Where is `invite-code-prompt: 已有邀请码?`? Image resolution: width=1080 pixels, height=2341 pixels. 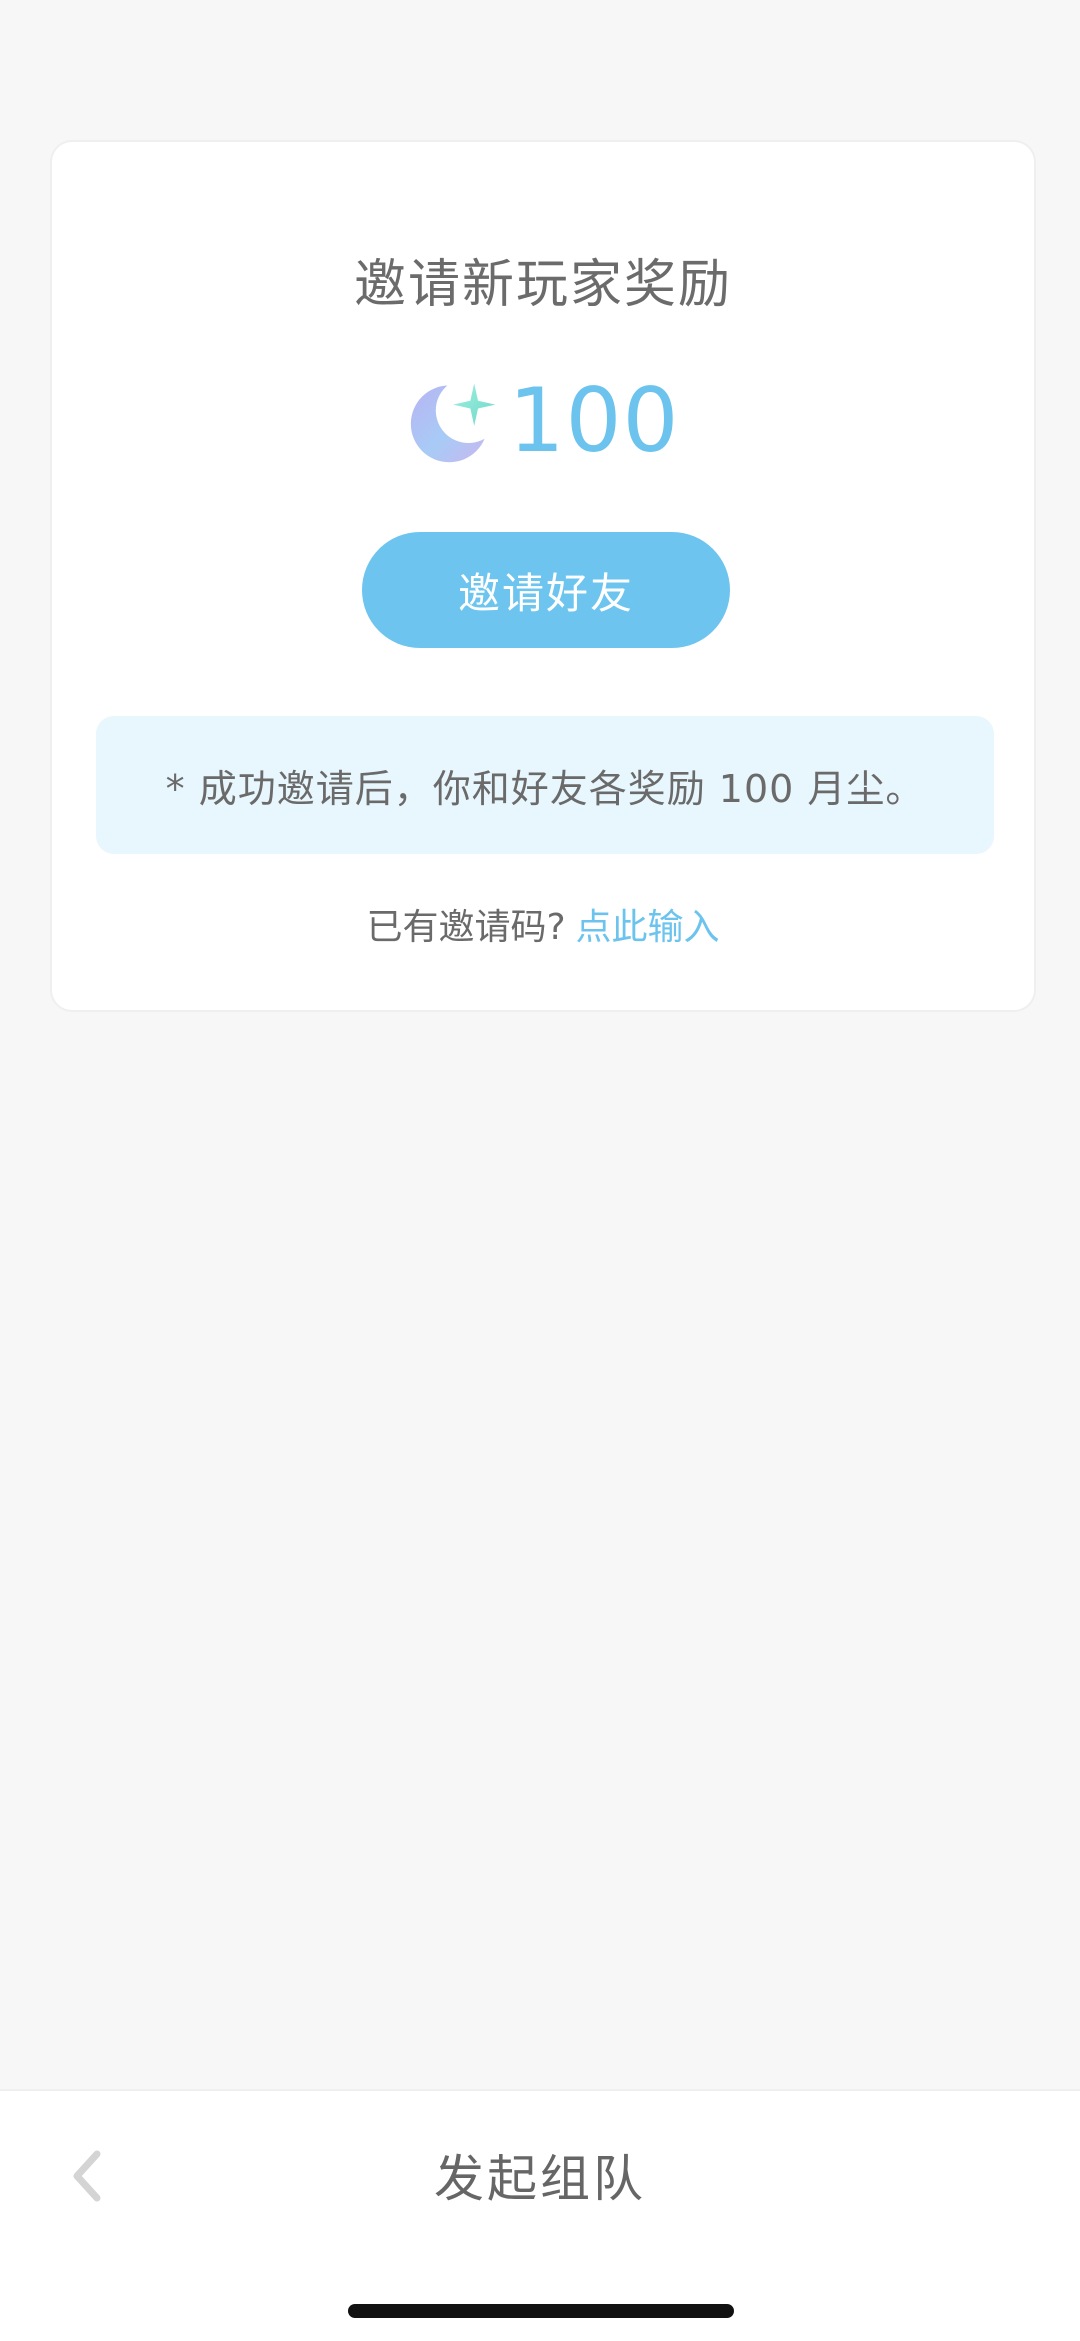
invite-code-prompt: 已有邀请码? is located at coordinates (466, 927).